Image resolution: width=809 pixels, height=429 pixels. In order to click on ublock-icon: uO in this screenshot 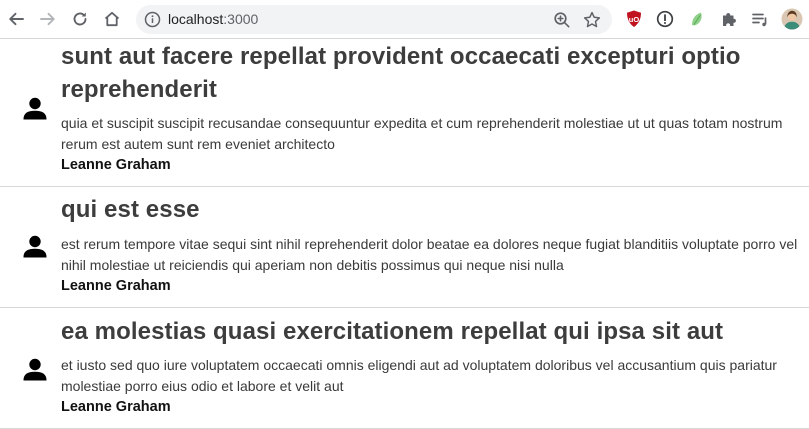, I will do `click(634, 19)`.